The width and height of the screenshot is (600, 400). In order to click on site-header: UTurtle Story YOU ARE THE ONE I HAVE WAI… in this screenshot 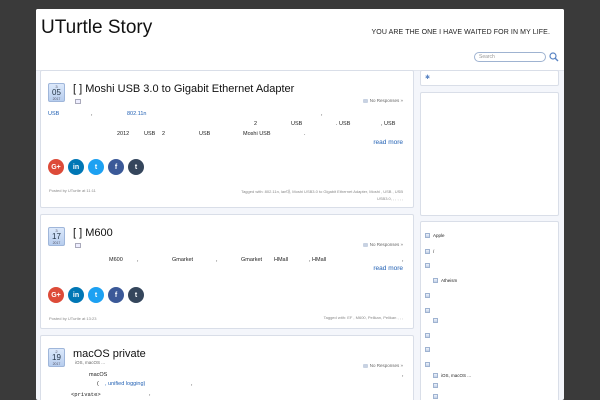, I will do `click(300, 40)`.